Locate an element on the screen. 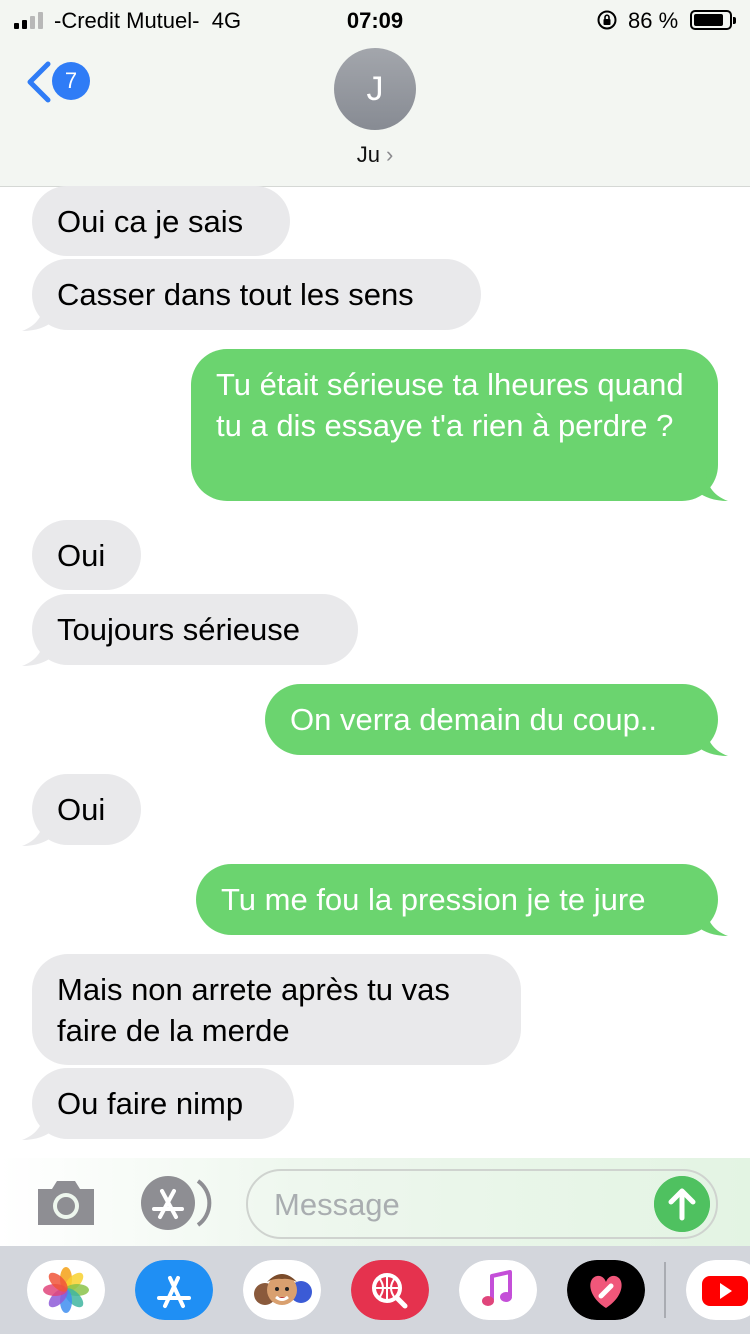 This screenshot has height=1334, width=750. message-bubble-incoming: Casser dans tout les sens is located at coordinates (256, 294).